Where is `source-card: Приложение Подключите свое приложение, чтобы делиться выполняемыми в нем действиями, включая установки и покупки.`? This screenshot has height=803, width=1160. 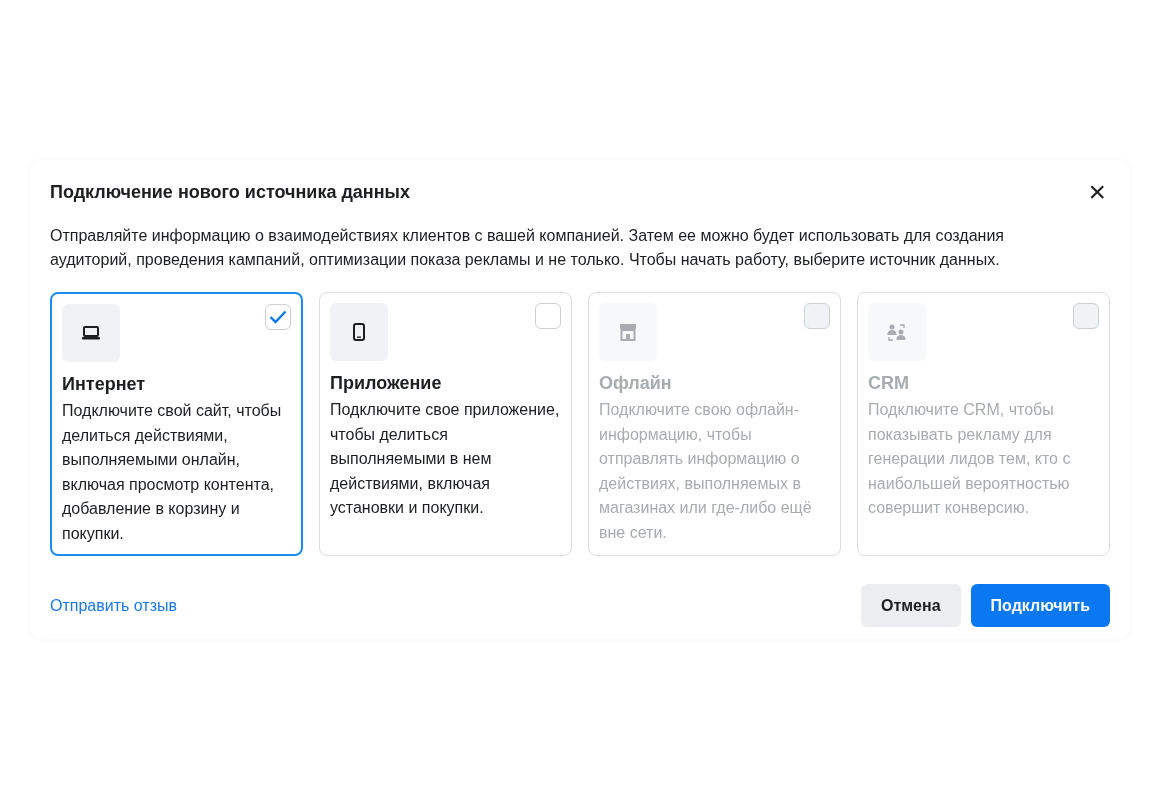 source-card: Приложение Подключите свое приложение, чтобы делиться выполняемыми в нем действиями, включая установки и покупки. is located at coordinates (445, 424).